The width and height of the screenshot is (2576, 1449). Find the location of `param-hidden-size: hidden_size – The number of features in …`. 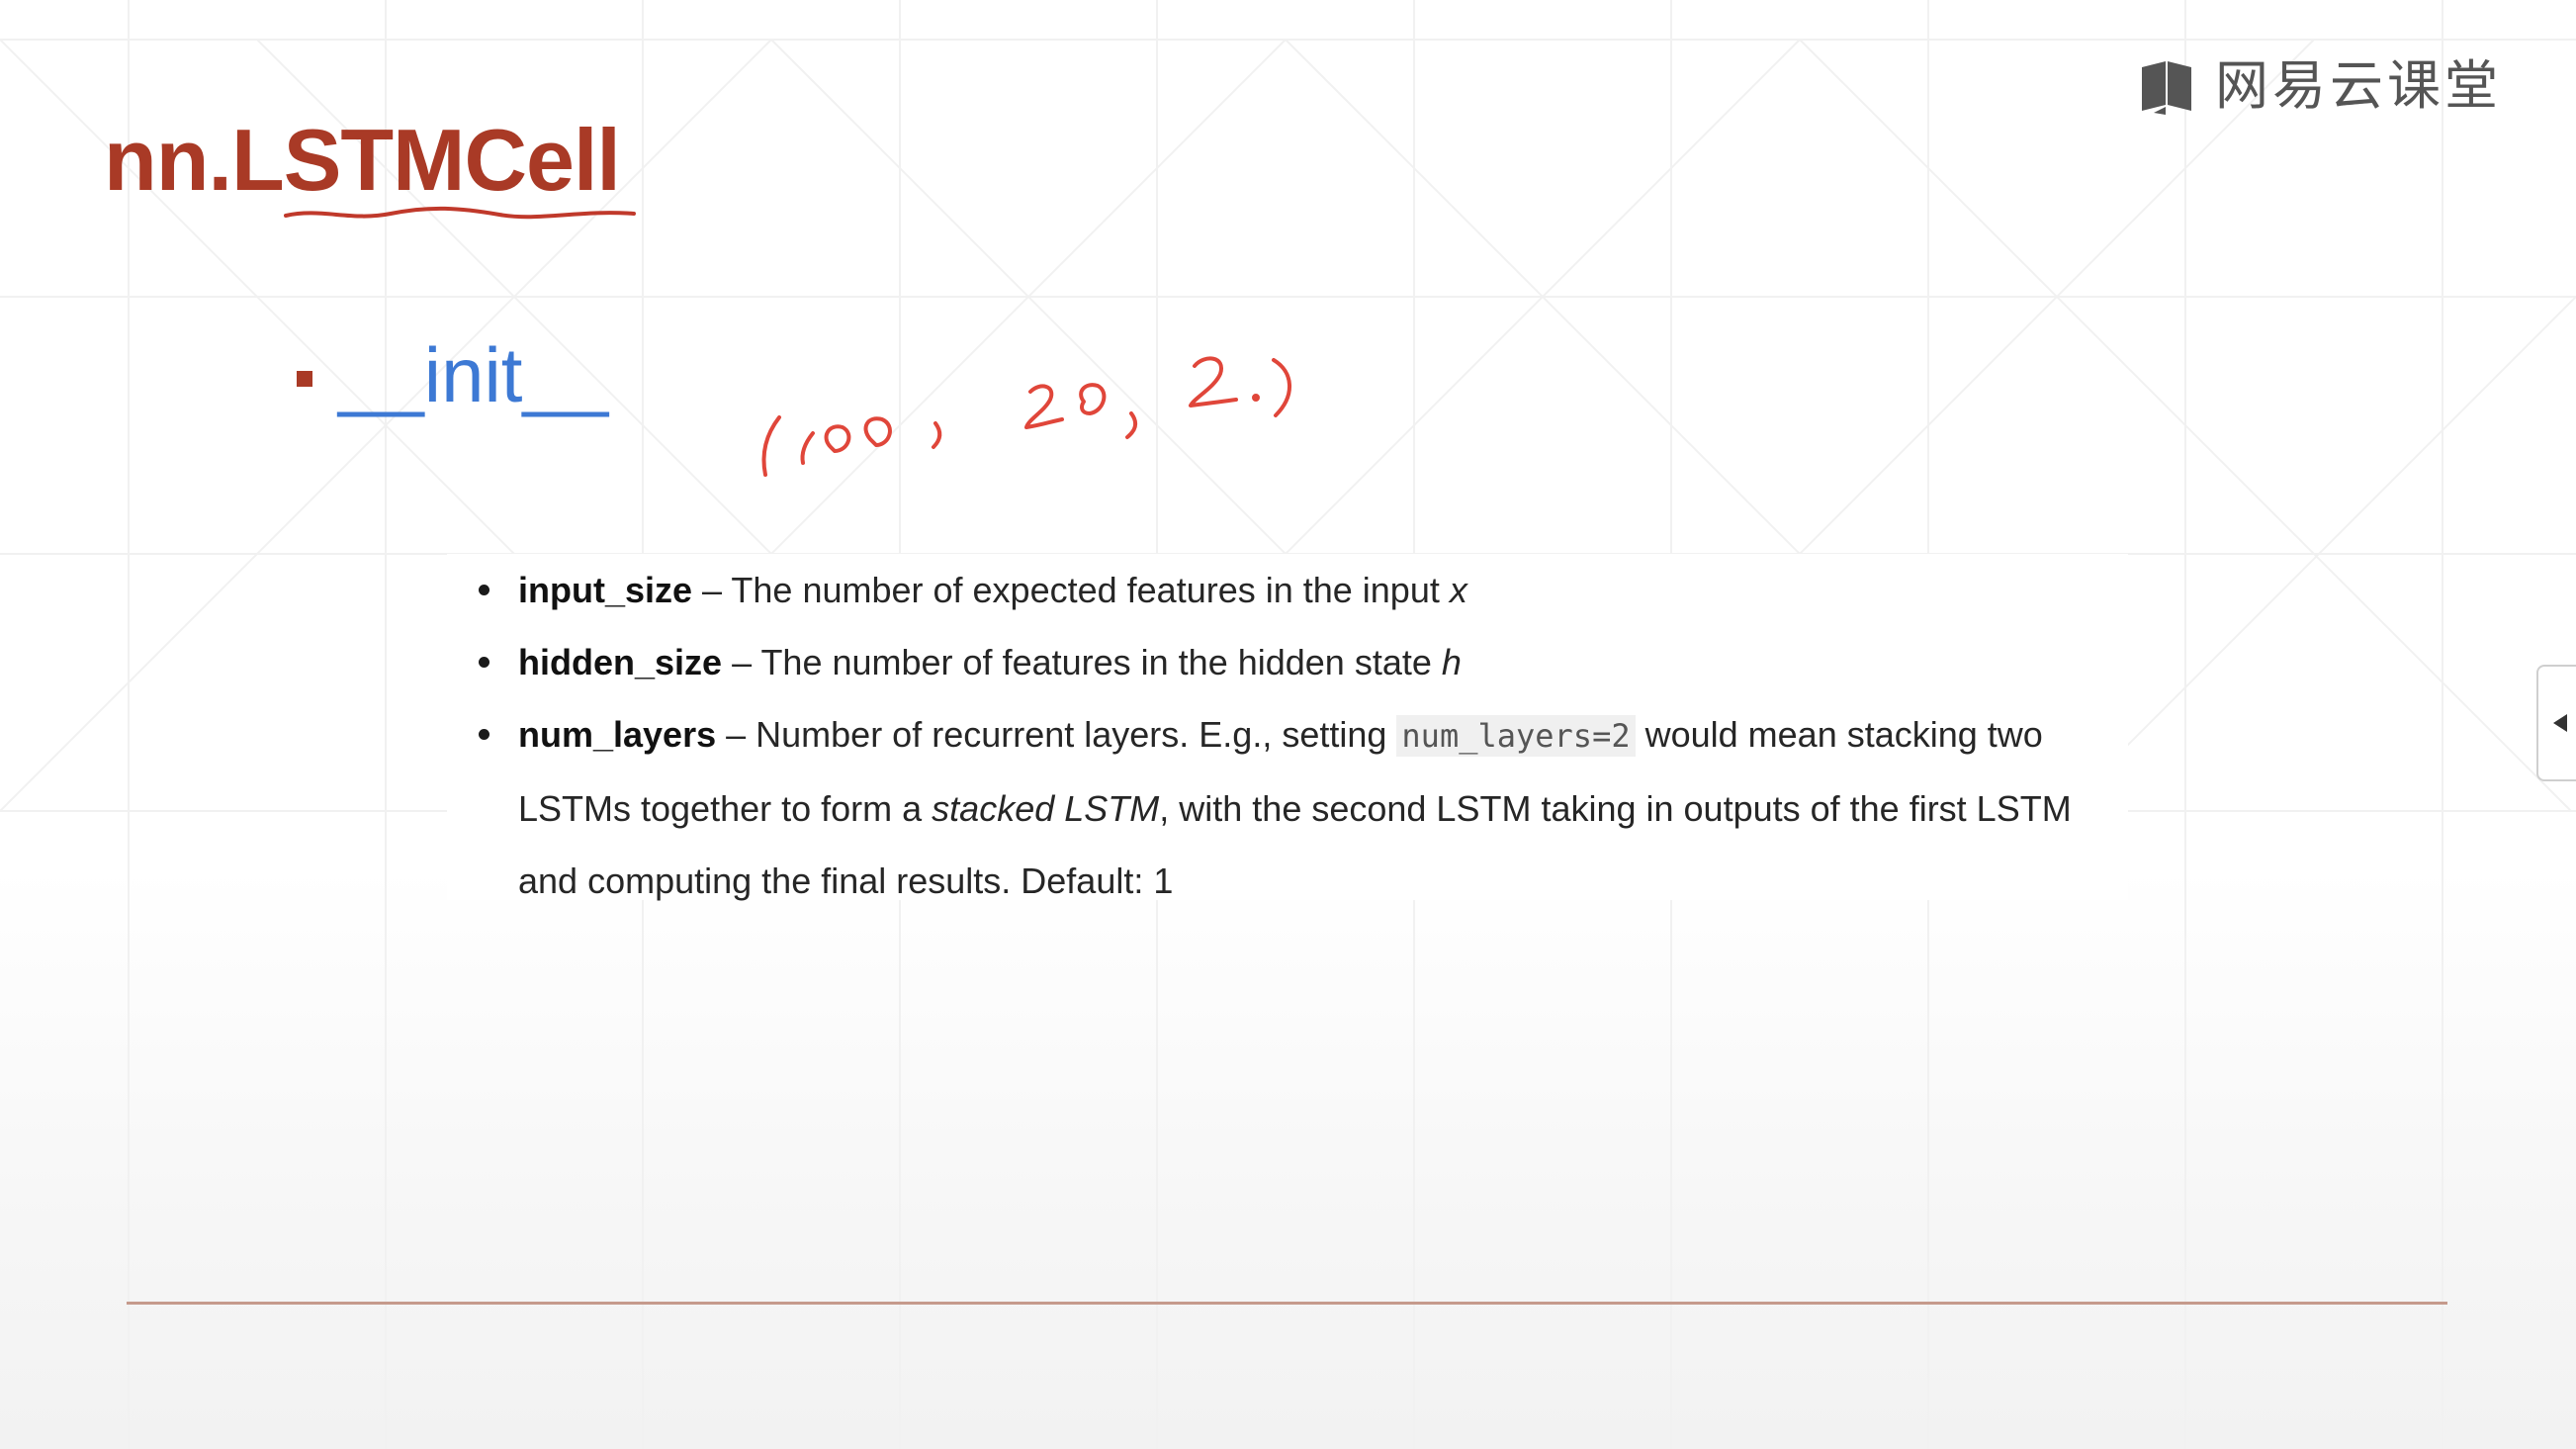

param-hidden-size: hidden_size – The number of features in … is located at coordinates (1289, 662).